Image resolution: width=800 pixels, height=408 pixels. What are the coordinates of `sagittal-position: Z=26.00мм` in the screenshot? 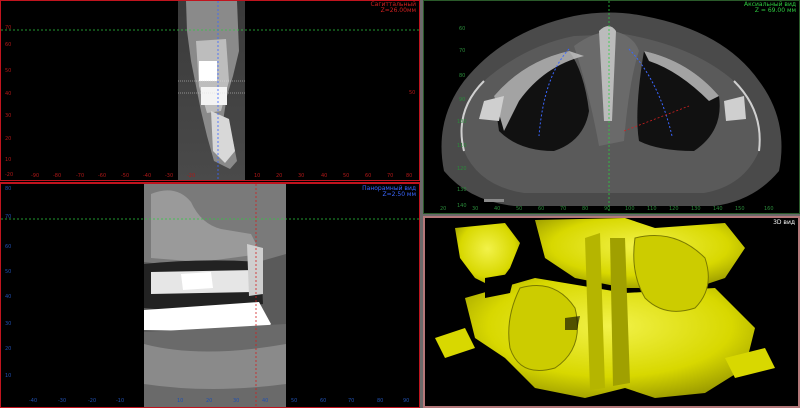 It's located at (398, 10).